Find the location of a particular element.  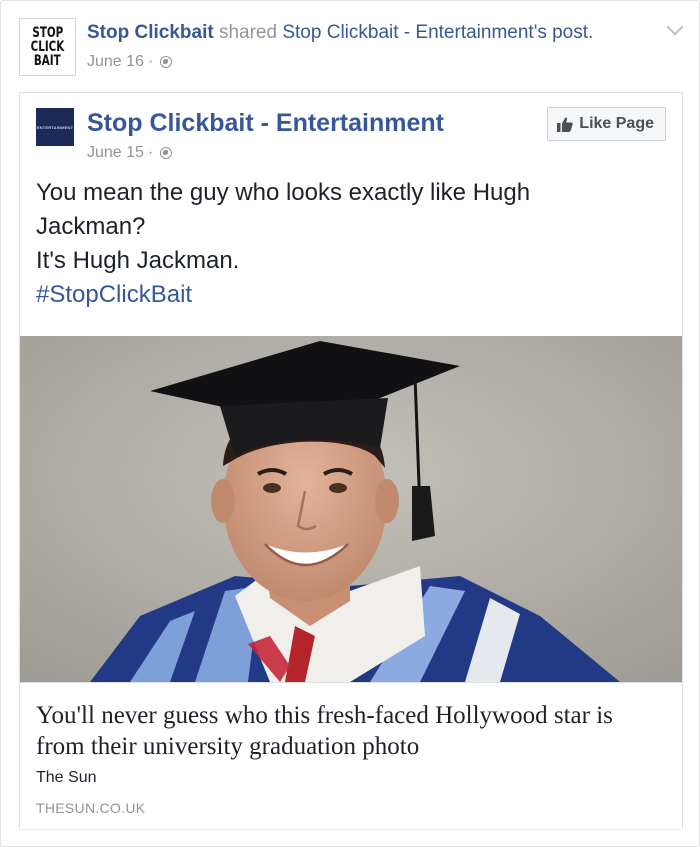

logo-line-3: BAIT is located at coordinates (47, 61).